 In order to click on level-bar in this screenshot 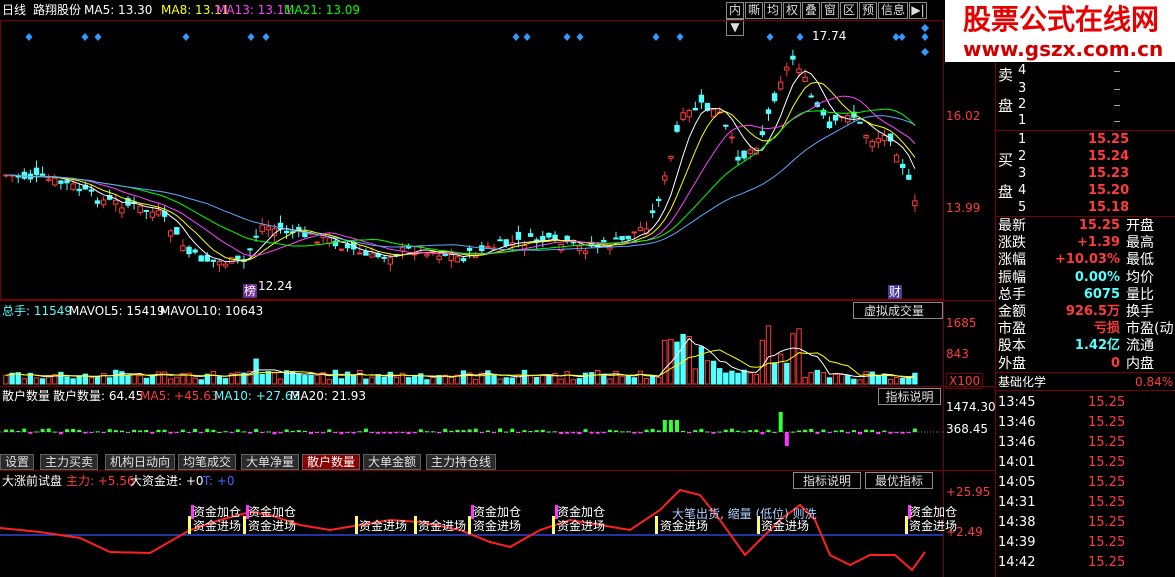, I will do `click(1117, 71)`.